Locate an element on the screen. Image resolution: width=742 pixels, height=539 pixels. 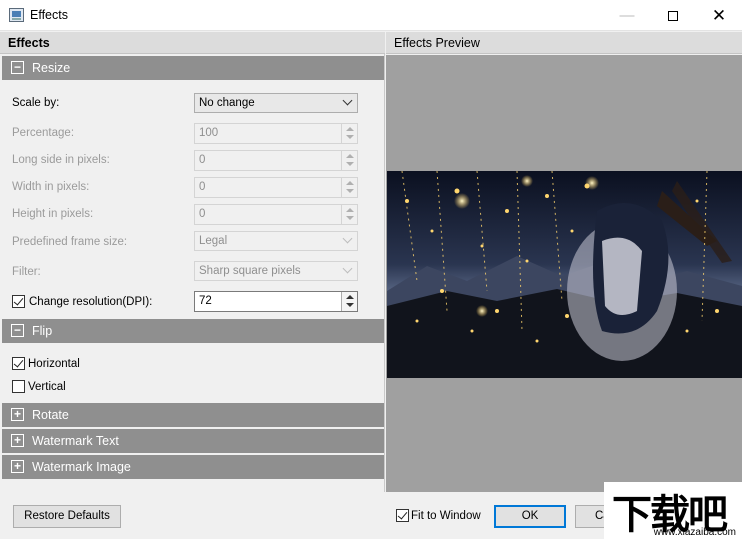
site-watermark: 下载吧 www.xiazaiba.com is located at coordinates (673, 510).